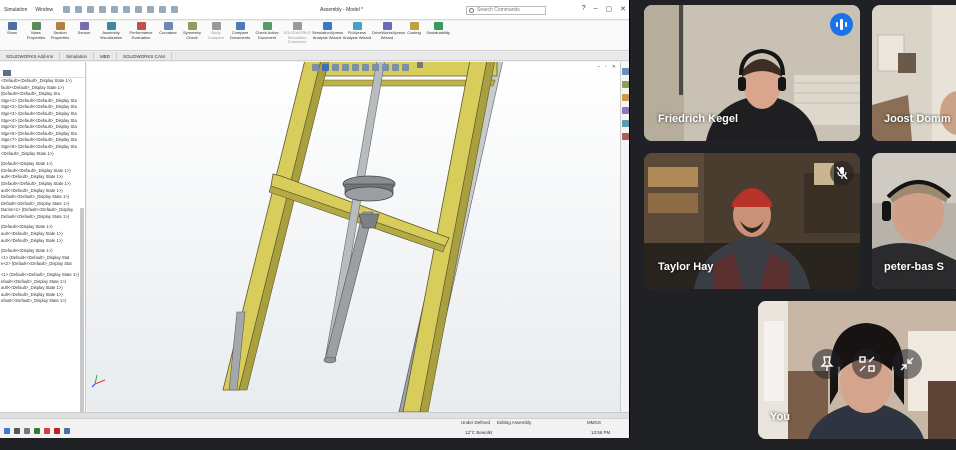 The width and height of the screenshot is (956, 450). What do you see at coordinates (42, 147) in the screenshot?
I see `tree-item: Stge<8> (Default<<Default>_Display Sta` at bounding box center [42, 147].